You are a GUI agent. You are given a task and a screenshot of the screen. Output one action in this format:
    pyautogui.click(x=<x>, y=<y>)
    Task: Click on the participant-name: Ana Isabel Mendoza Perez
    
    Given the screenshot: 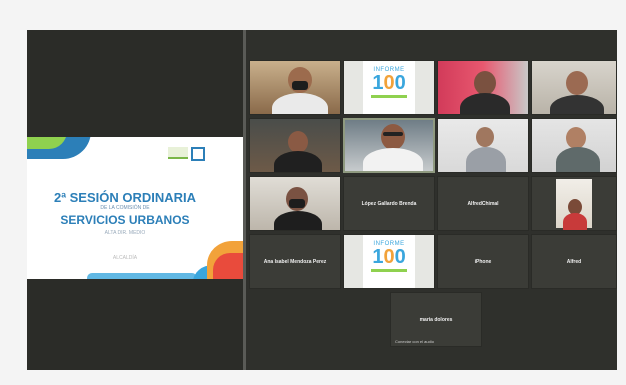 What is the action you would take?
    pyautogui.click(x=295, y=261)
    